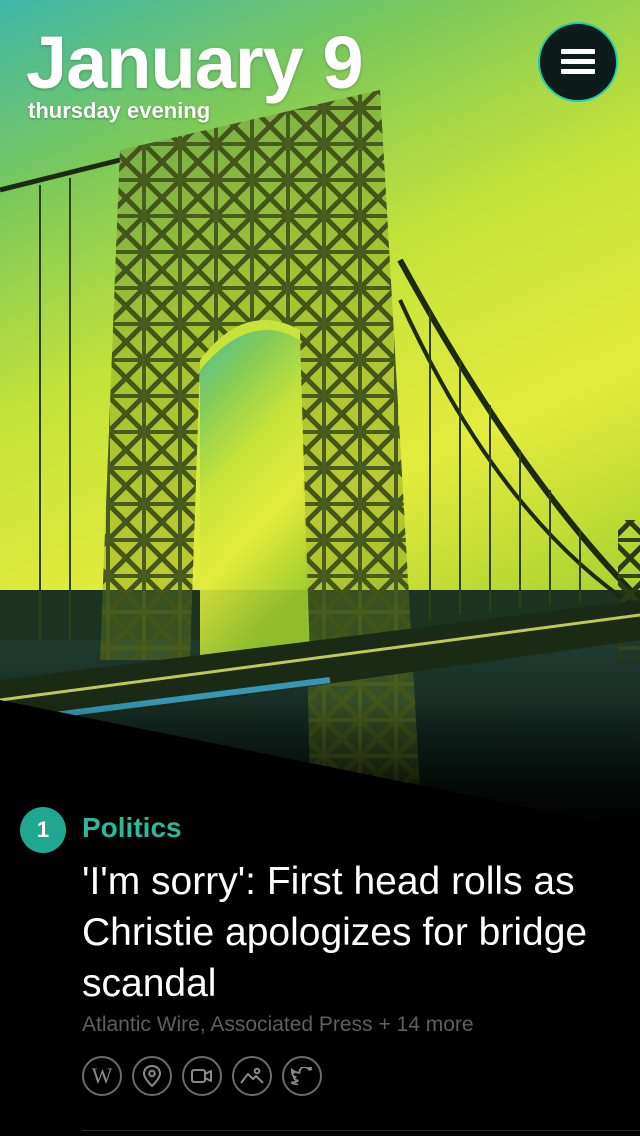 This screenshot has width=640, height=1136. What do you see at coordinates (43, 830) in the screenshot?
I see `rank-badge: 1` at bounding box center [43, 830].